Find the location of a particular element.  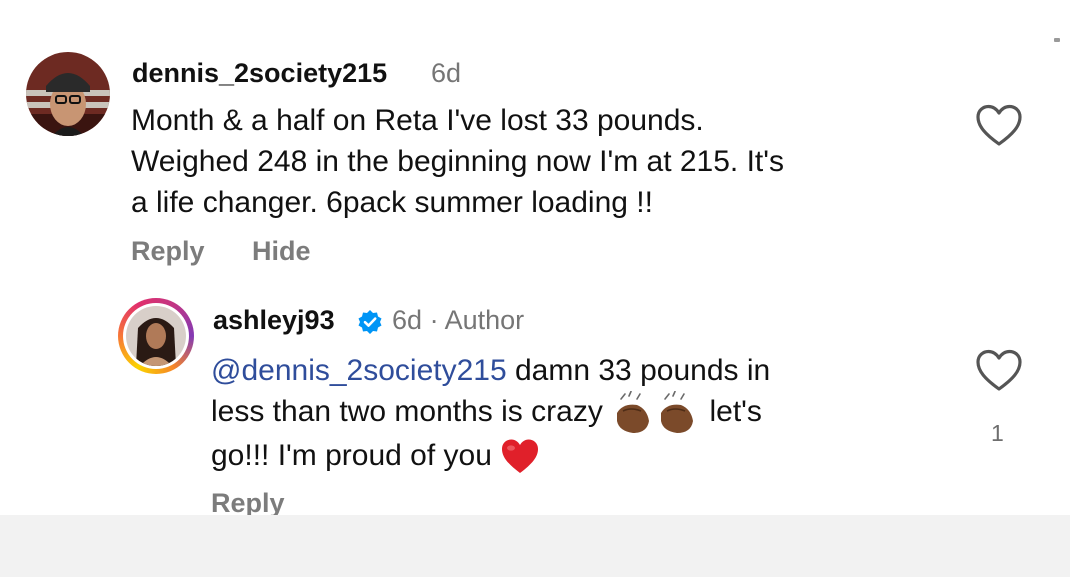

red-heart-emoji-icon is located at coordinates (520, 456).